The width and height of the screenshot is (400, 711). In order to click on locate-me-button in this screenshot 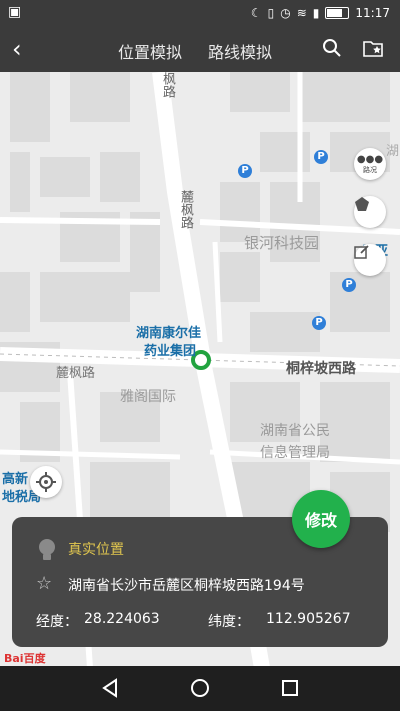, I will do `click(46, 482)`.